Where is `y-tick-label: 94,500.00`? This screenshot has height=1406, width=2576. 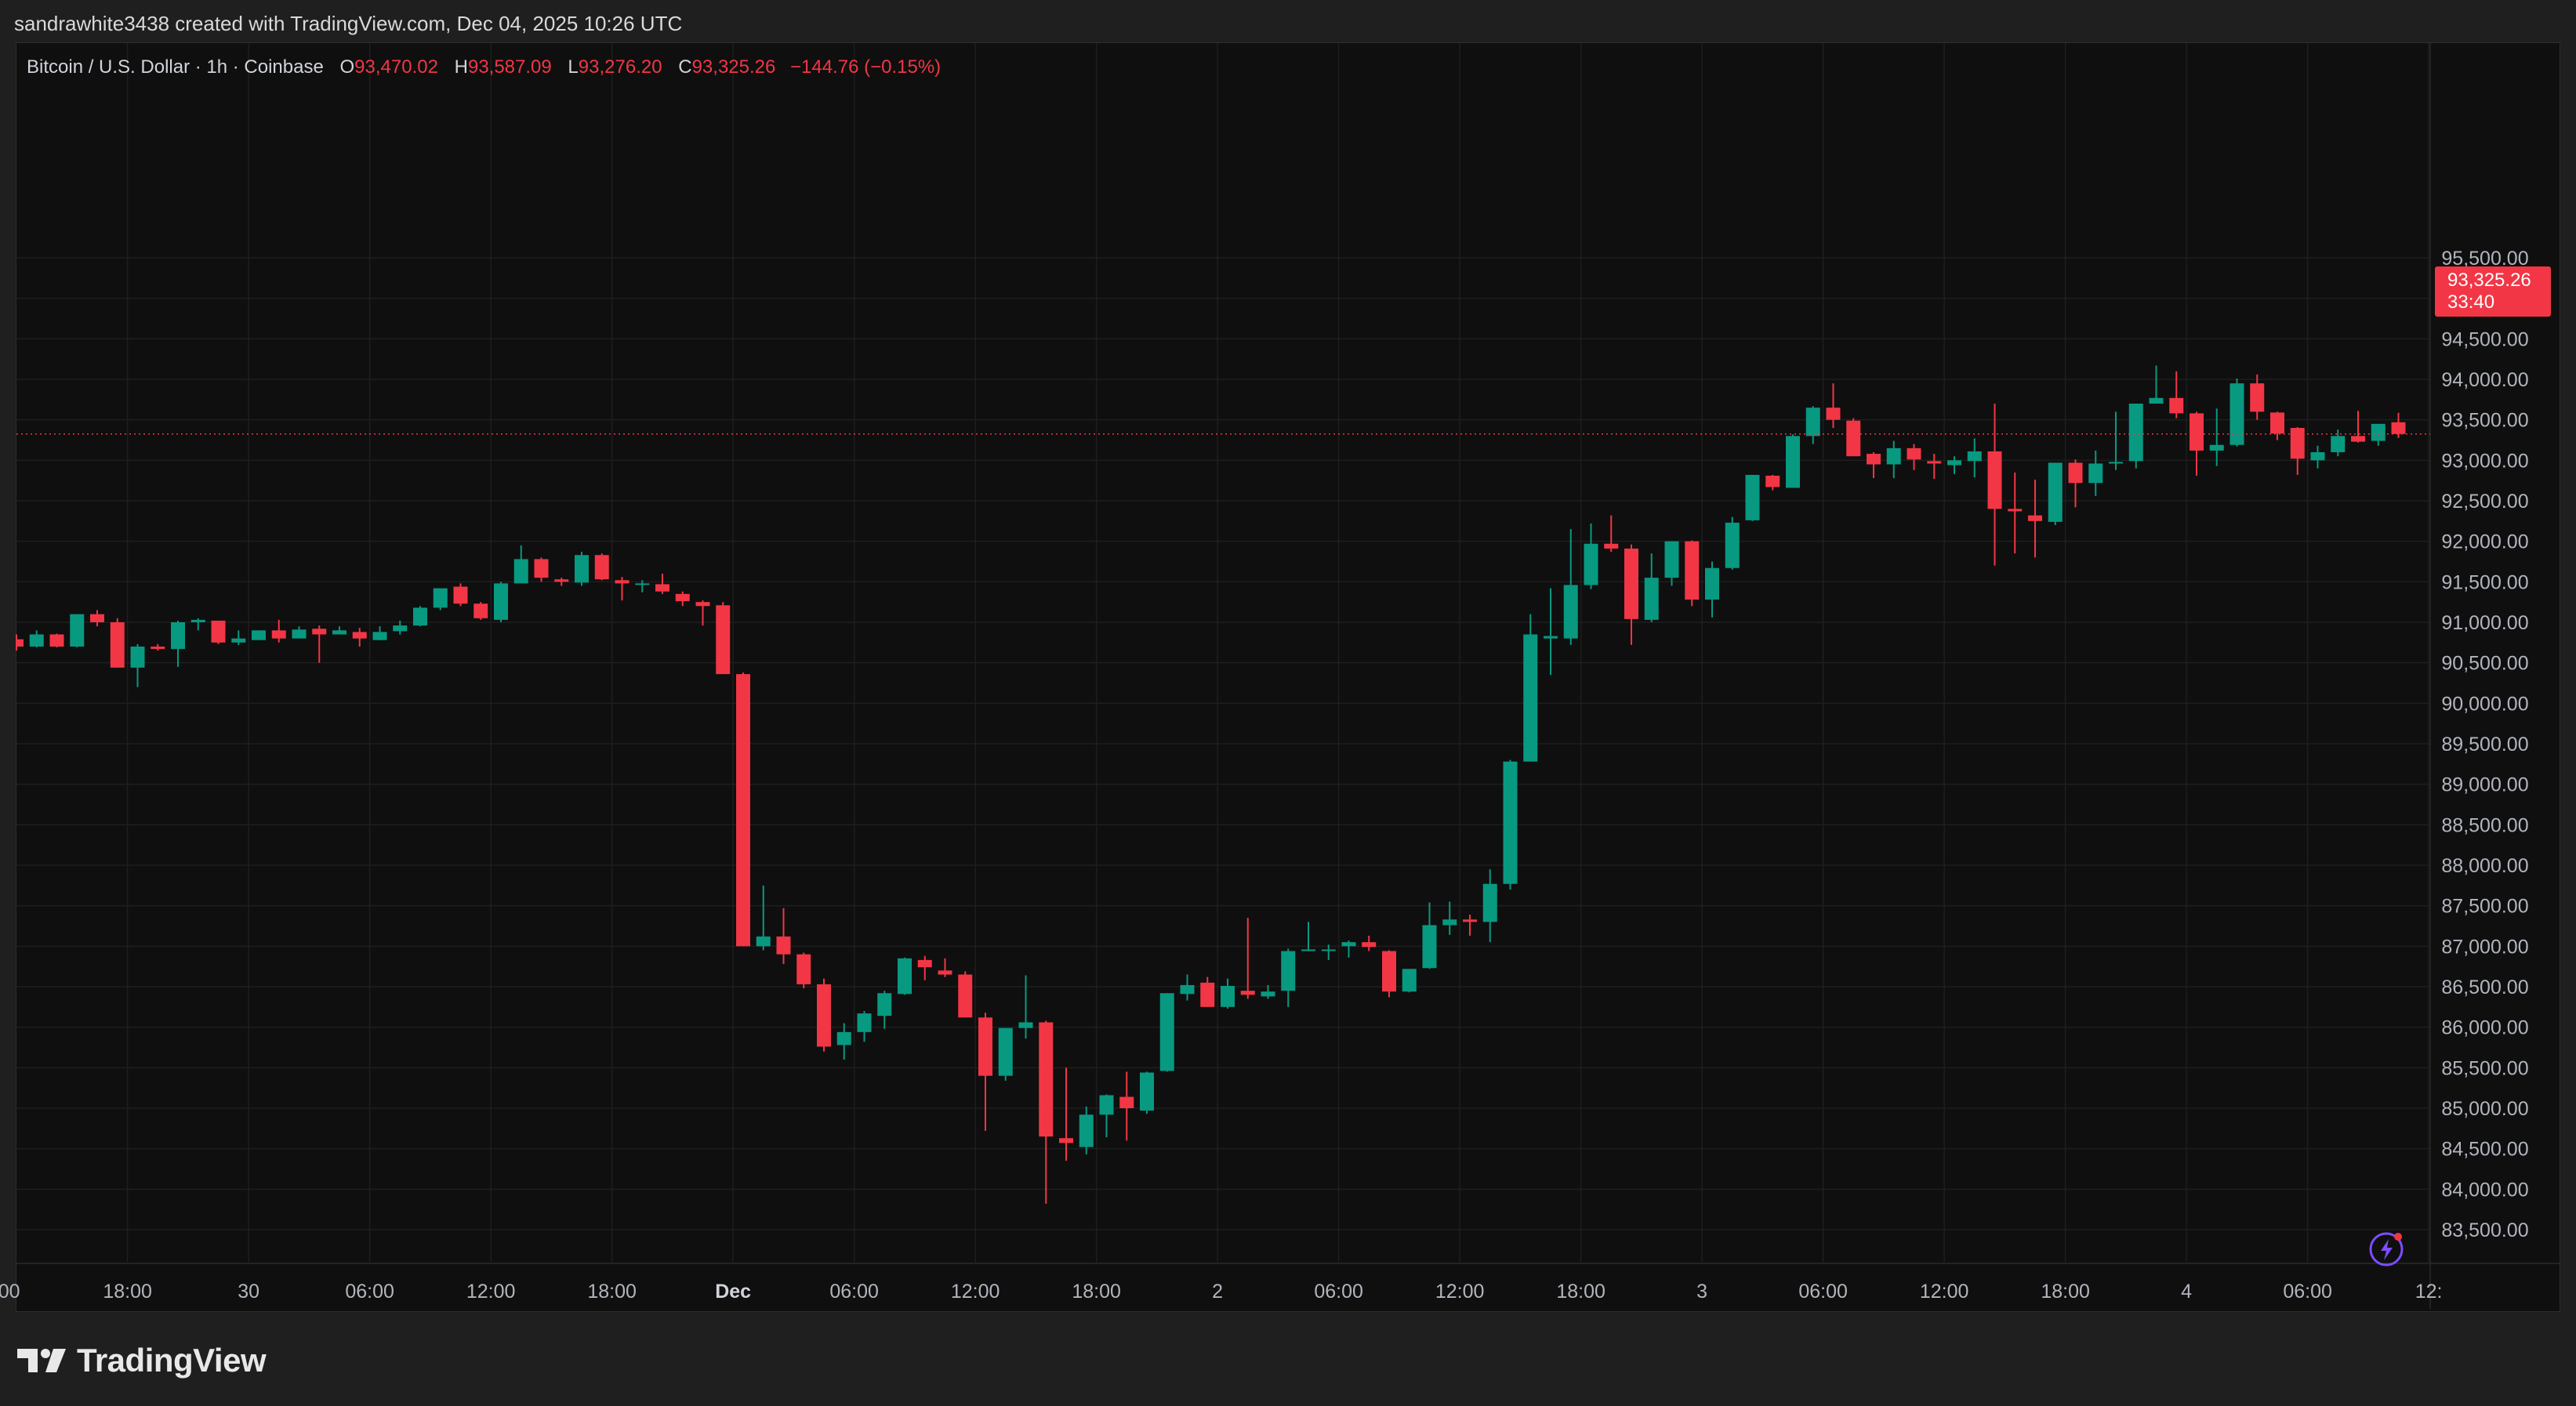 y-tick-label: 94,500.00 is located at coordinates (2484, 339).